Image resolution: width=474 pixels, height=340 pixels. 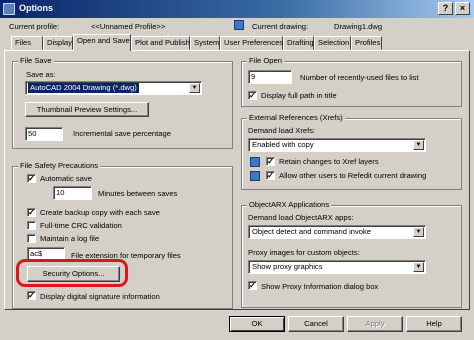 What do you see at coordinates (299, 95) in the screenshot?
I see `full-path-label: Display full path in title` at bounding box center [299, 95].